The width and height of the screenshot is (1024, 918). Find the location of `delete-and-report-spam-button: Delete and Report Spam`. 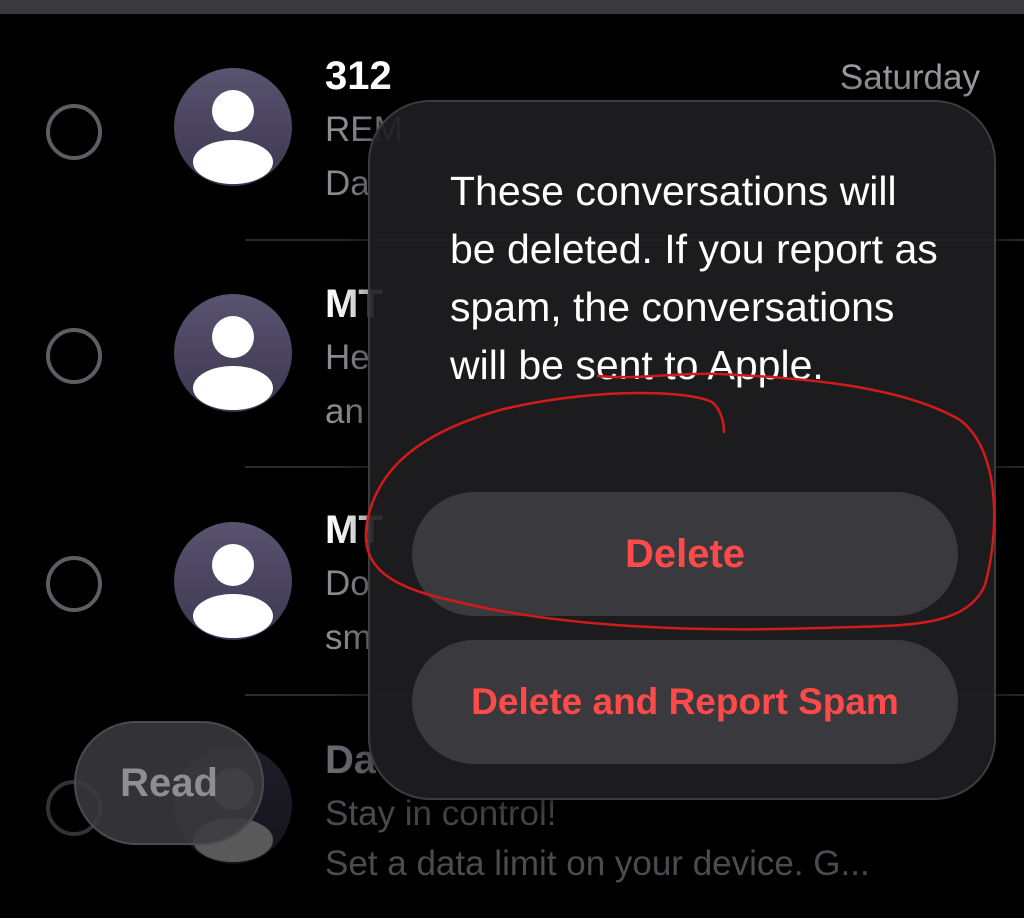

delete-and-report-spam-button: Delete and Report Spam is located at coordinates (685, 702).